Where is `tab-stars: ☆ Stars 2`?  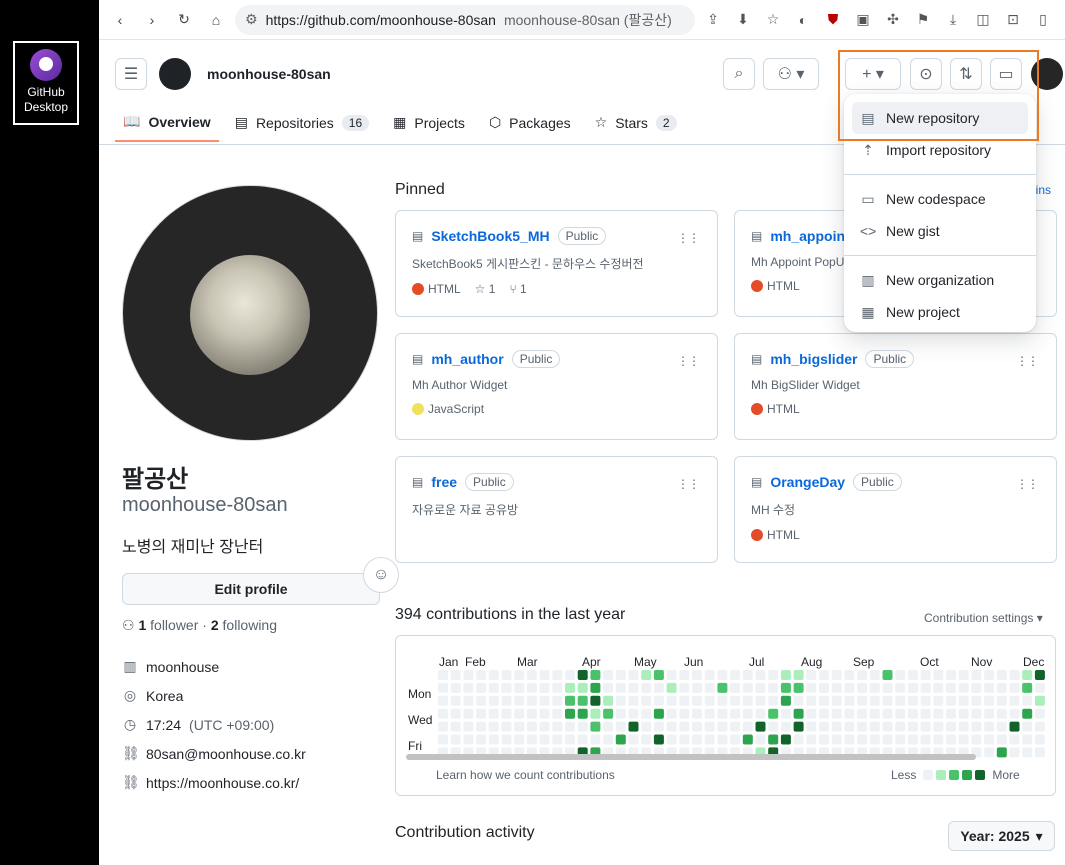 tab-stars: ☆ Stars 2 is located at coordinates (636, 123).